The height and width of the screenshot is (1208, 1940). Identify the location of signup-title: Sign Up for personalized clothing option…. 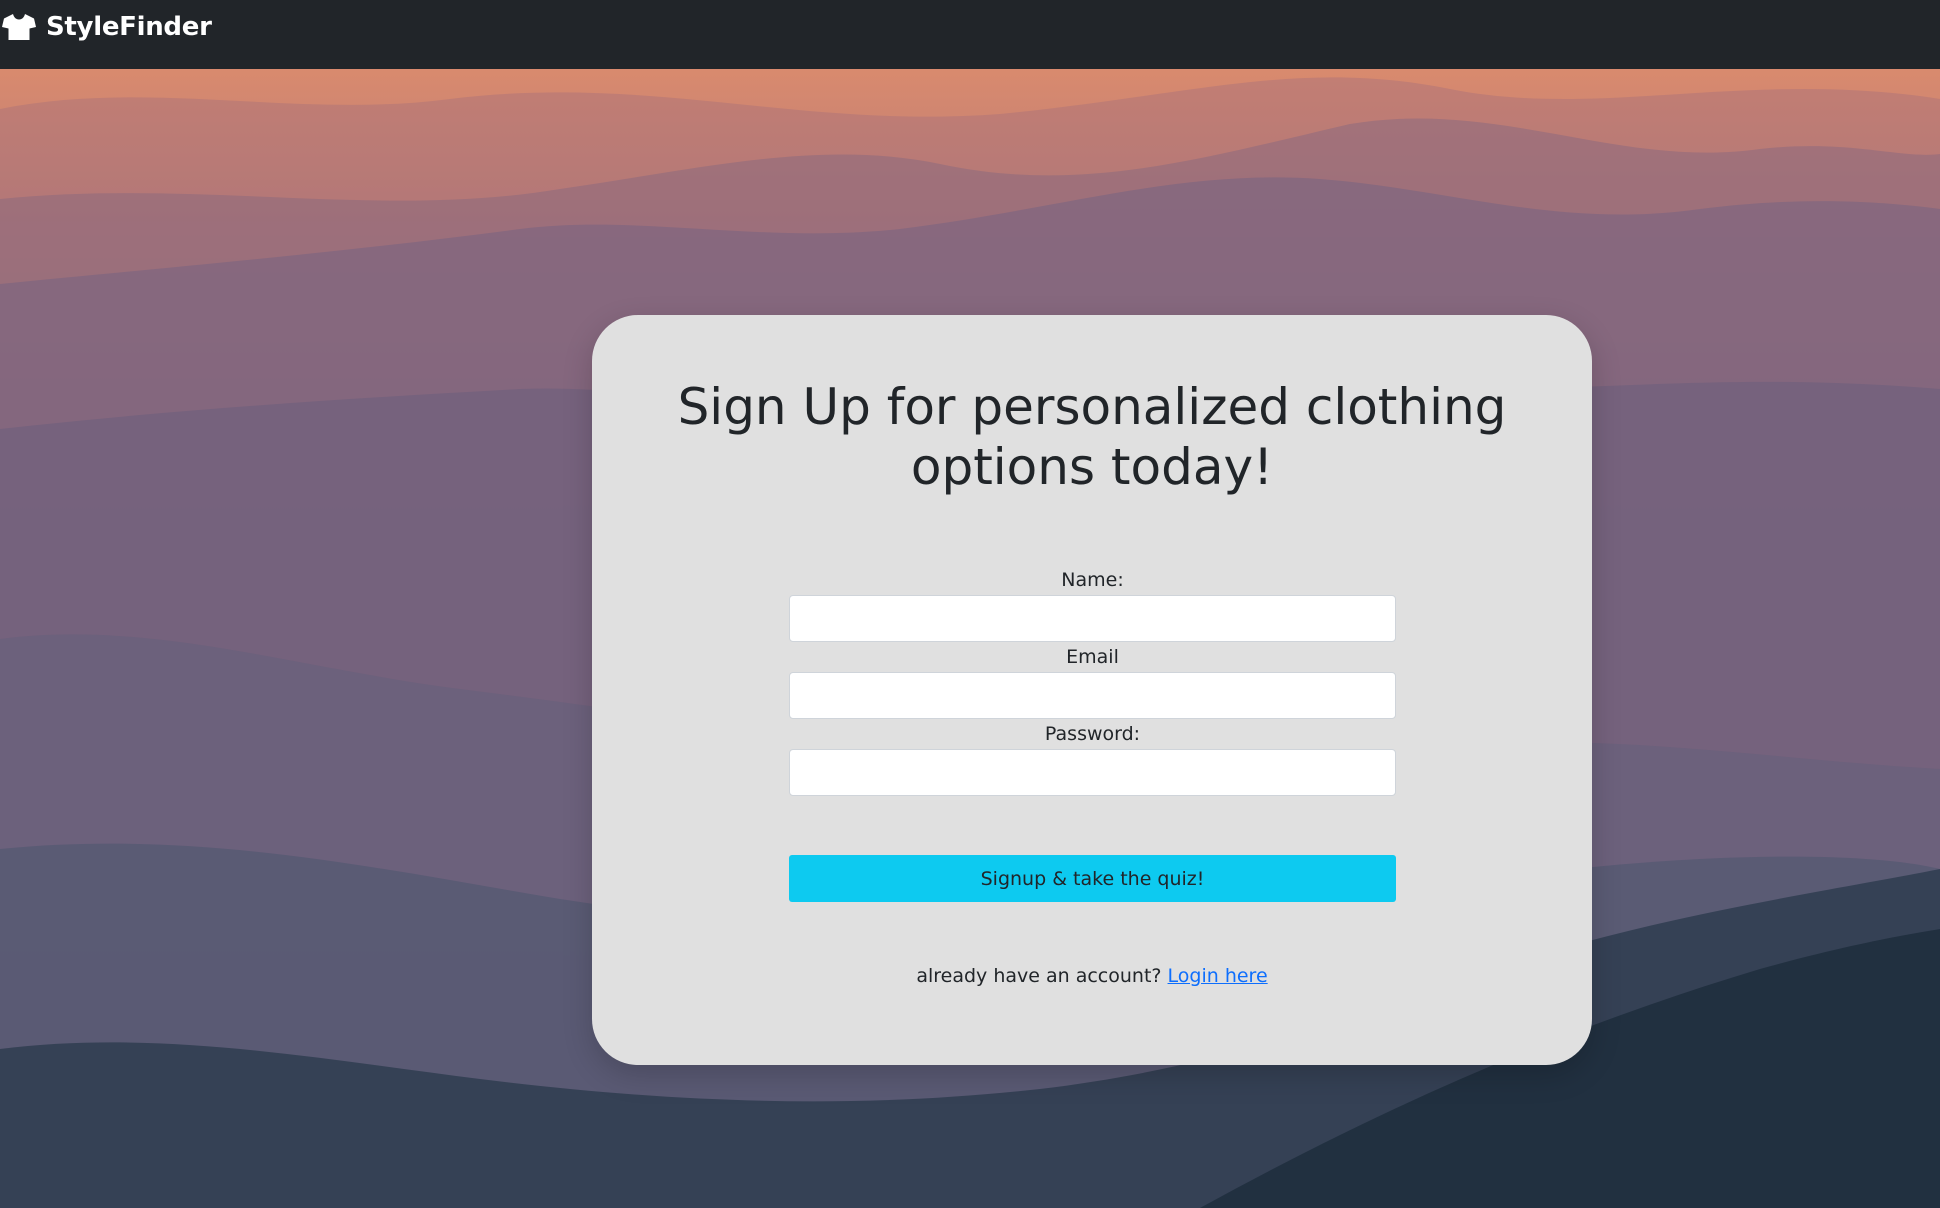
(1092, 437).